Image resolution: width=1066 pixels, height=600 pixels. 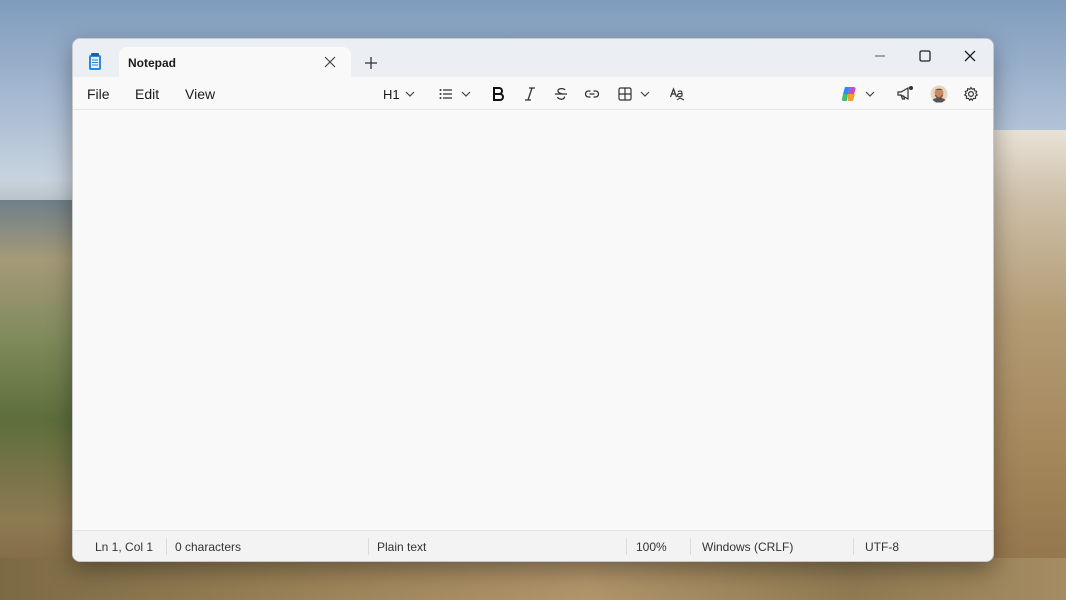 I want to click on status-encoding: UTF-8, so click(x=882, y=547).